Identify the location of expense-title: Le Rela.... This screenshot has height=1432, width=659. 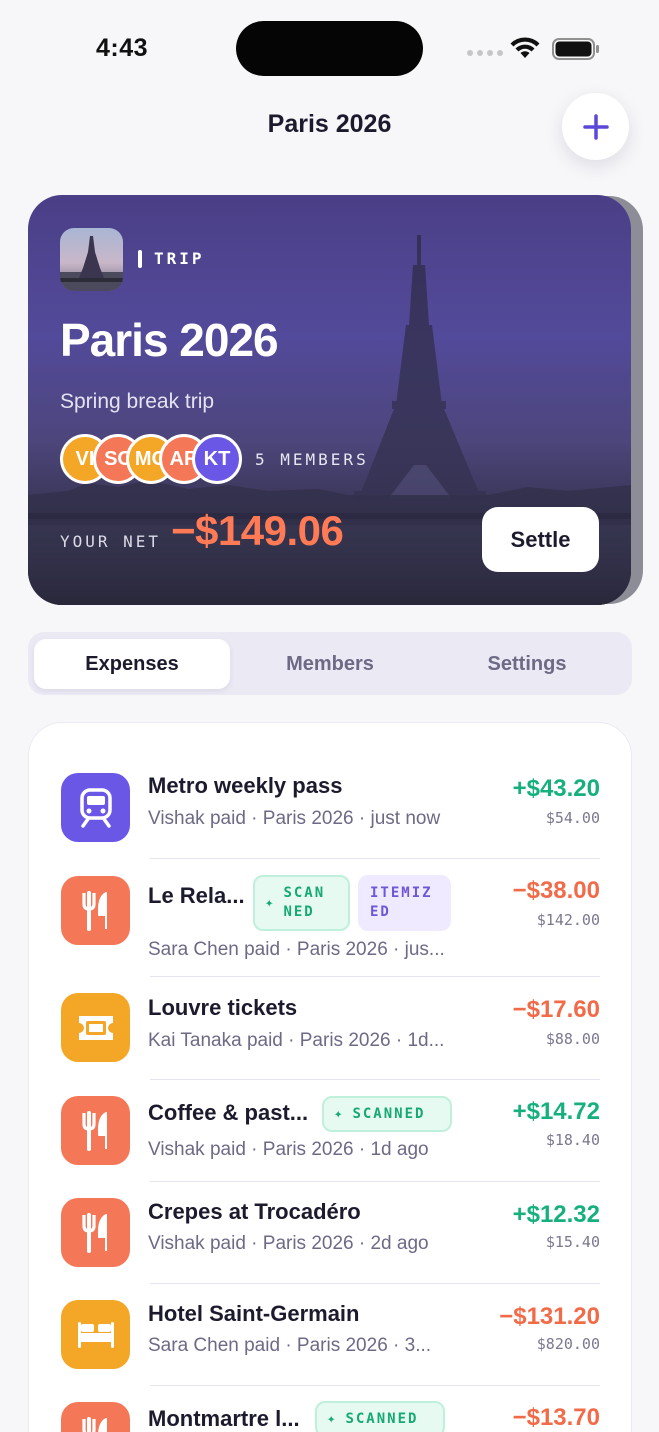
(196, 895).